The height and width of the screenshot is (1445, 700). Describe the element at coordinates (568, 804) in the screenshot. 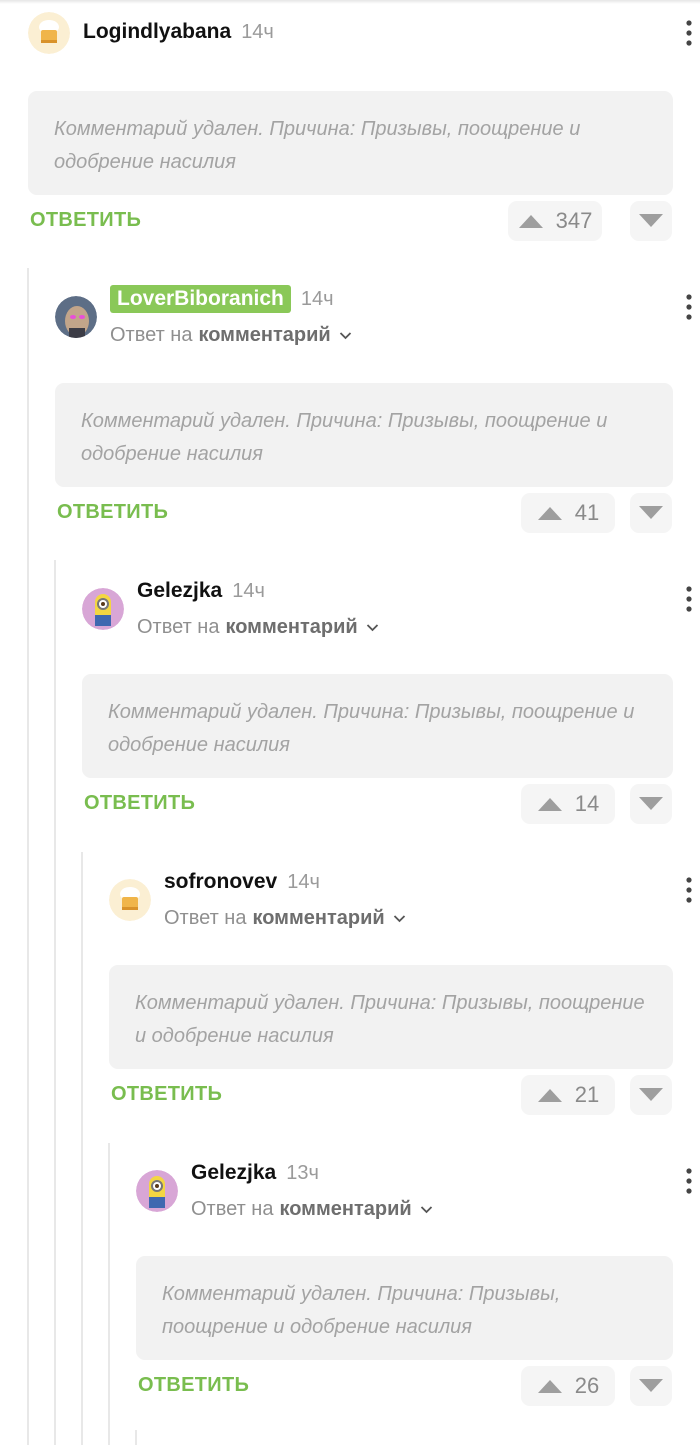

I see `upvote-button: 14` at that location.